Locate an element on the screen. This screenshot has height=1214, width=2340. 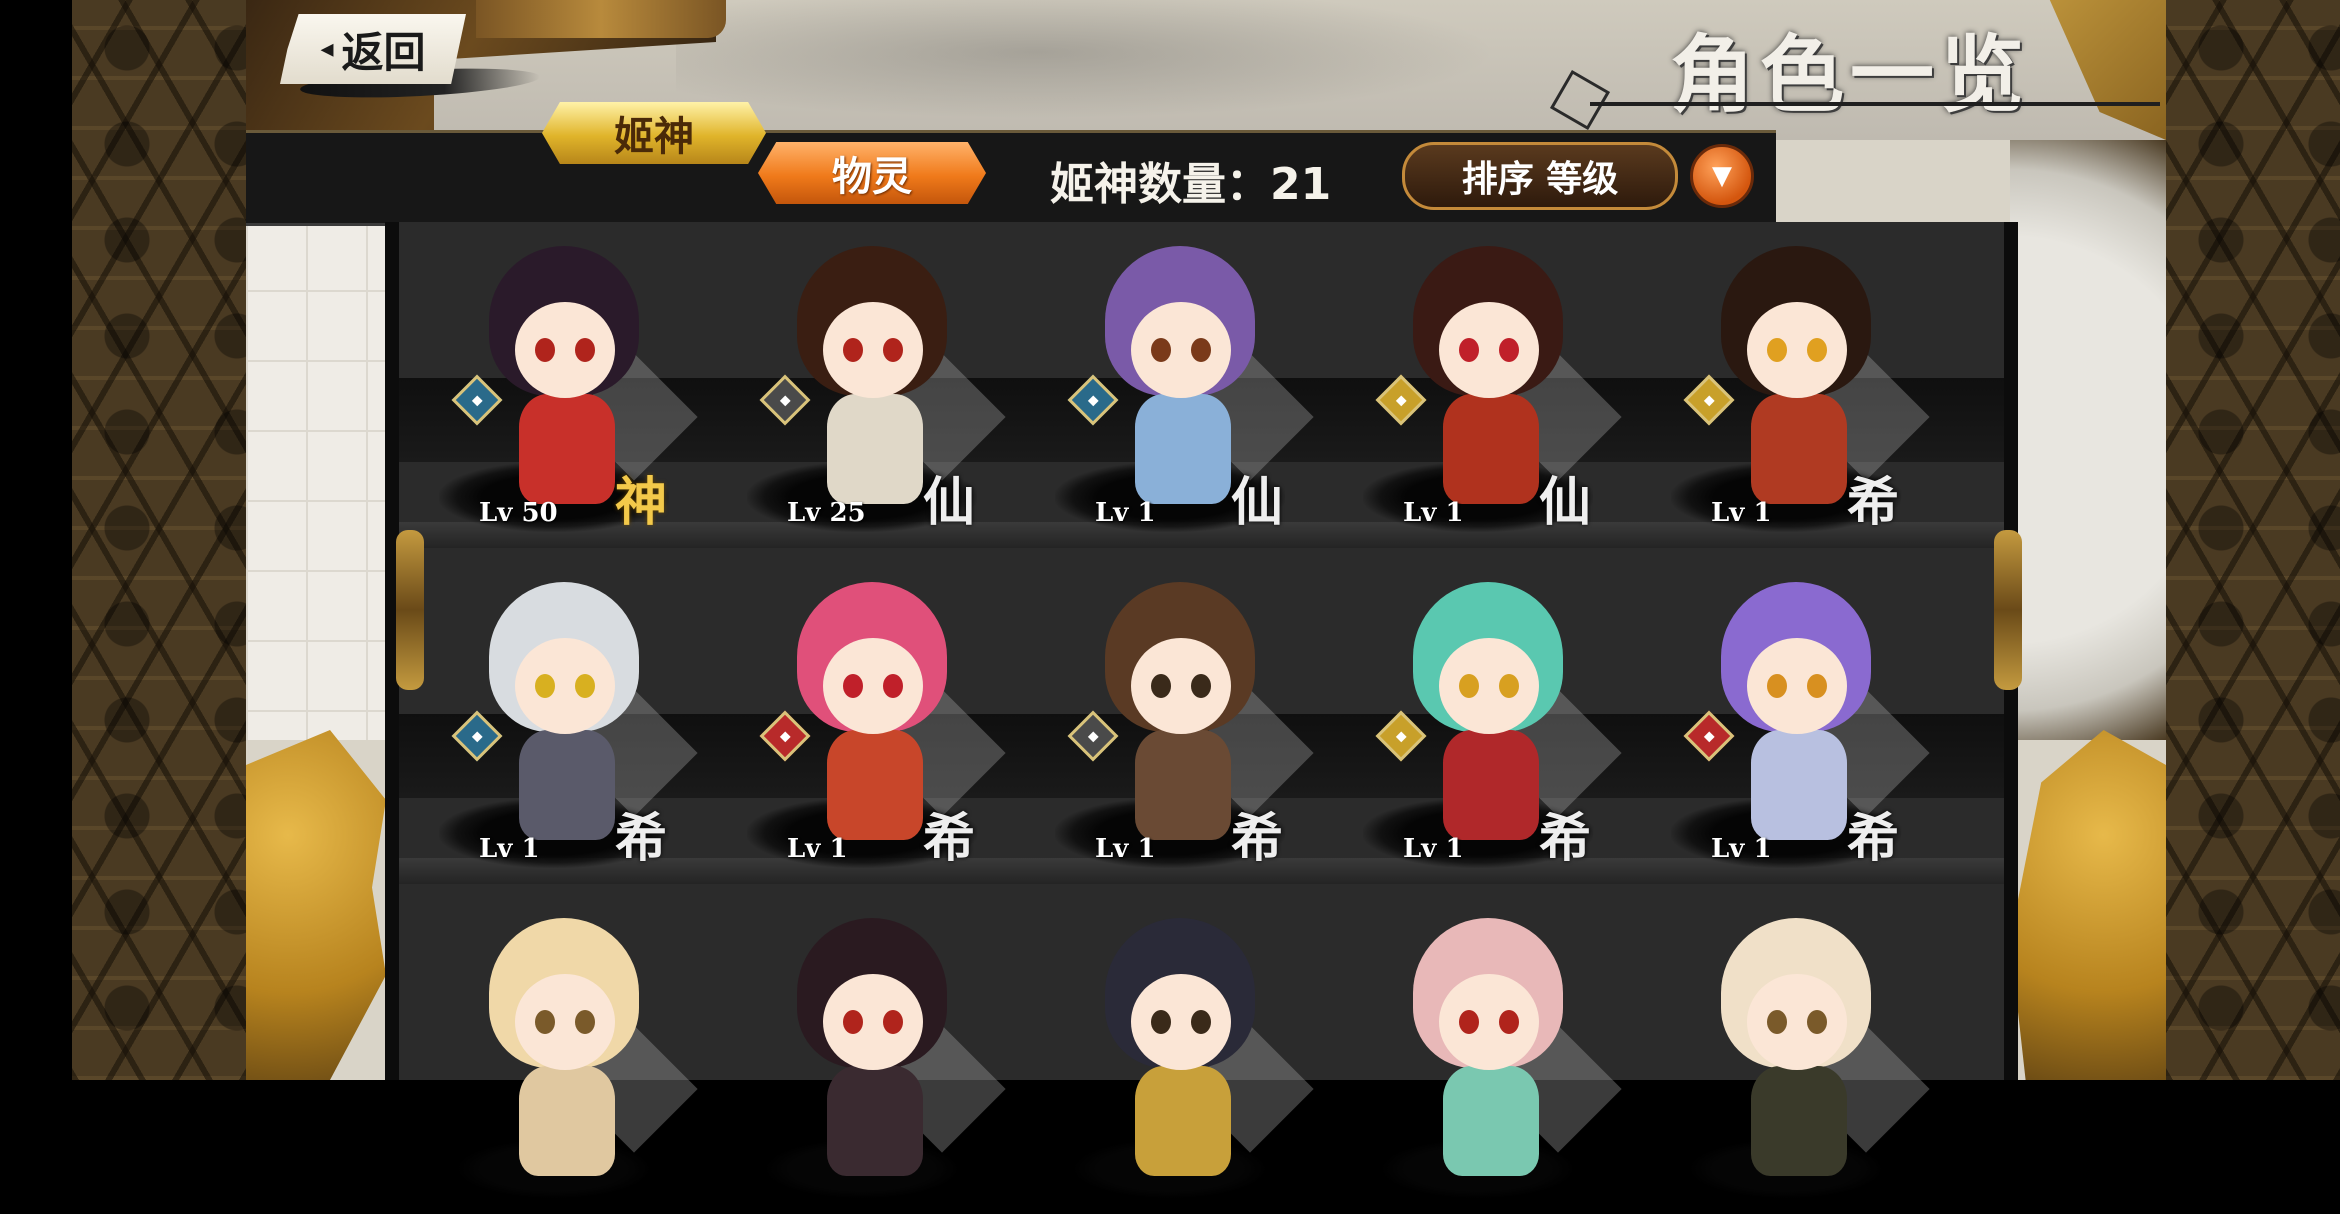
sort-button: 排序 等级 is located at coordinates (1540, 176).